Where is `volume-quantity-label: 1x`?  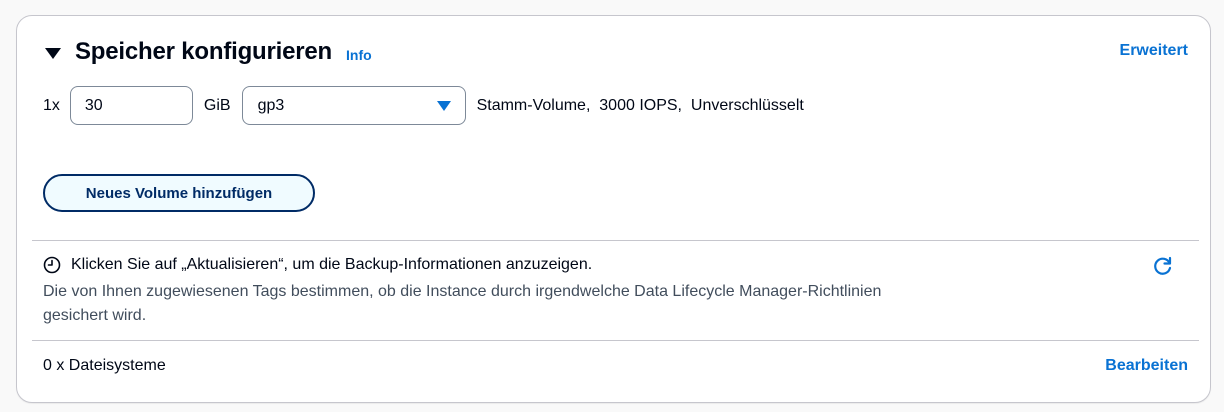 volume-quantity-label: 1x is located at coordinates (51, 105).